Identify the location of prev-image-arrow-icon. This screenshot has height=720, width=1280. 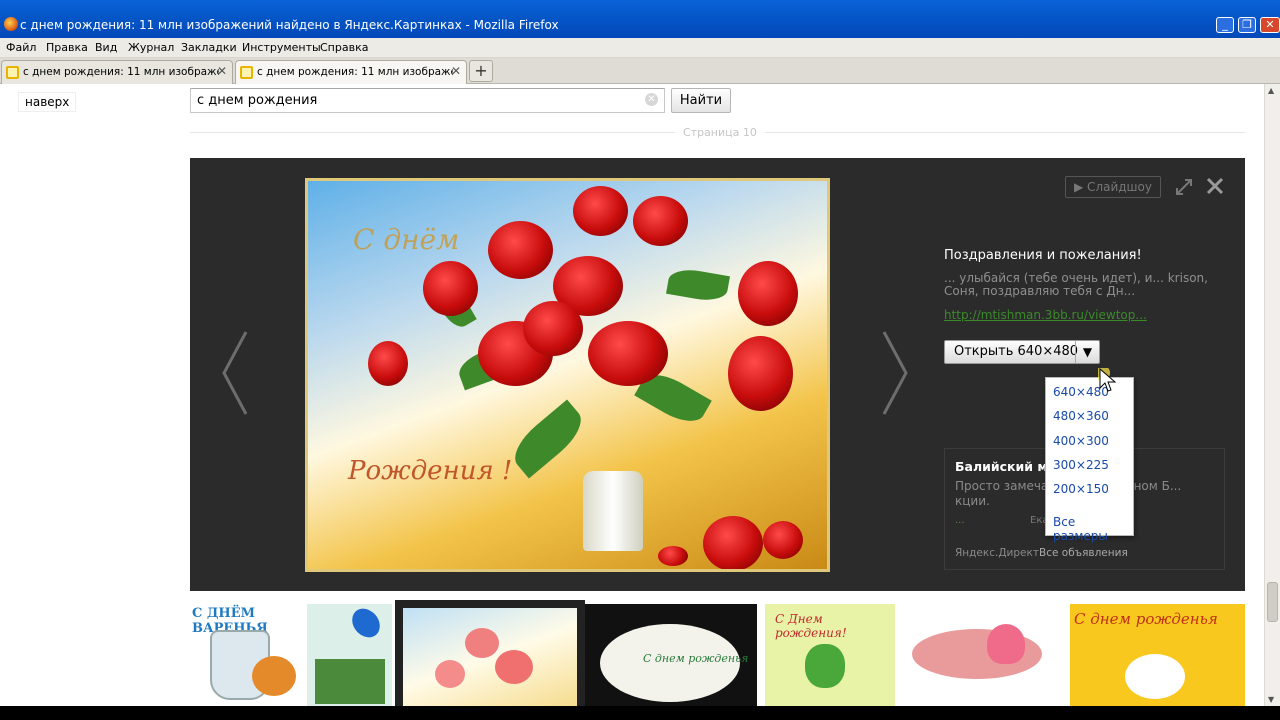
(235, 373).